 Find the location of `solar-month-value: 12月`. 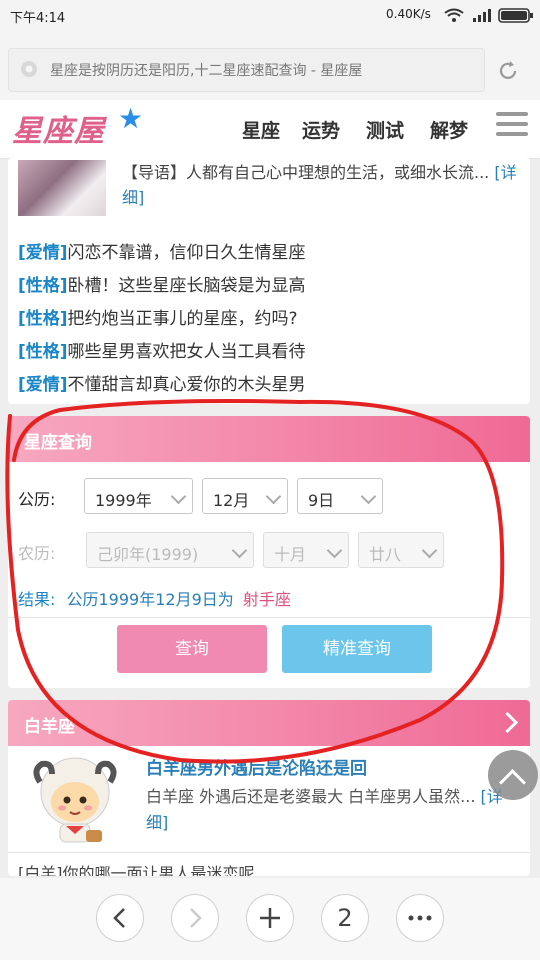

solar-month-value: 12月 is located at coordinates (231, 500).